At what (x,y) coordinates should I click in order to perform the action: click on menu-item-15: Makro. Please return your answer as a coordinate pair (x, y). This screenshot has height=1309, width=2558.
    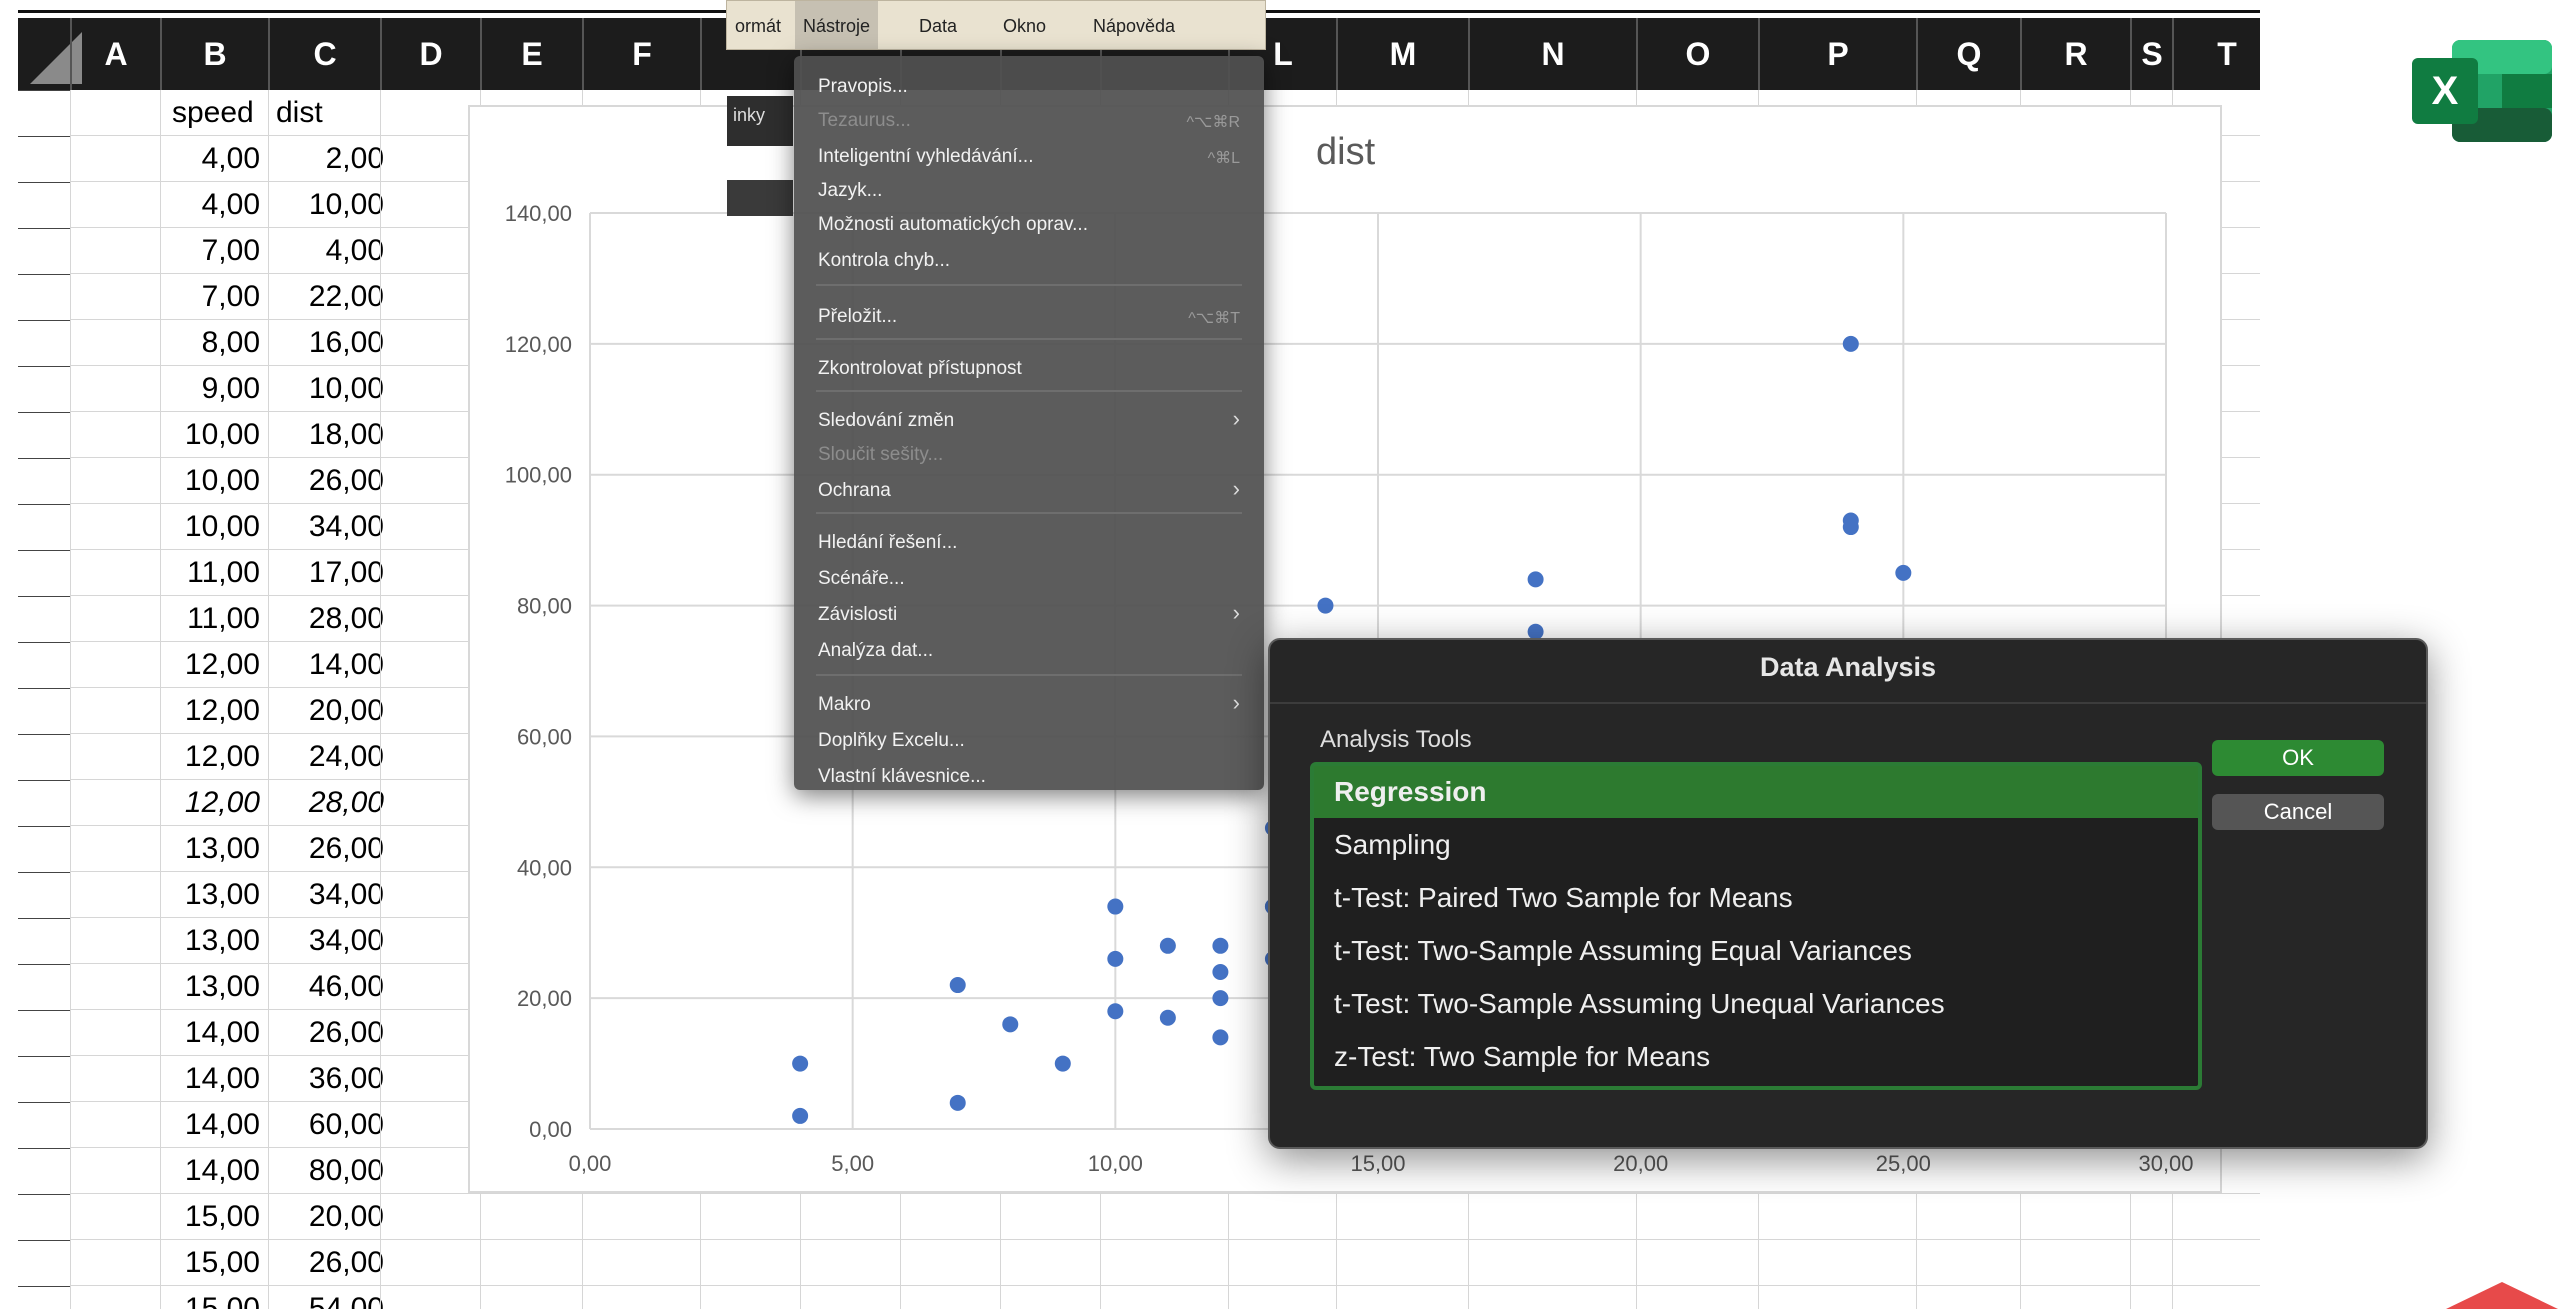
    Looking at the image, I should click on (844, 705).